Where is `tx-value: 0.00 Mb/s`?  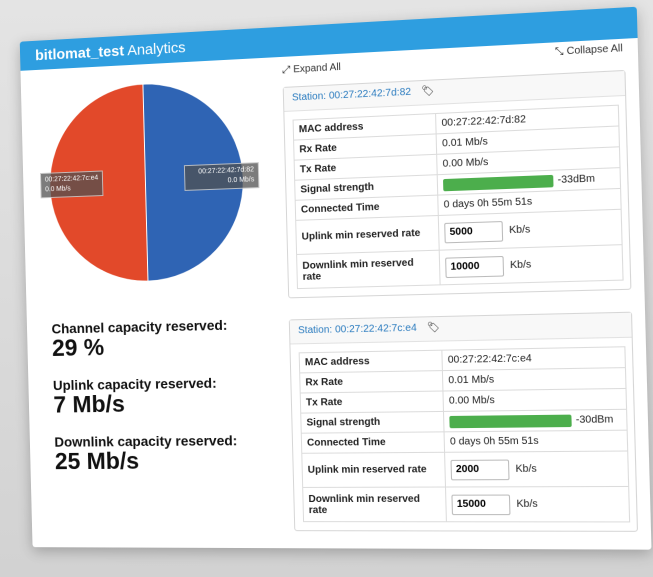 tx-value: 0.00 Mb/s is located at coordinates (535, 399).